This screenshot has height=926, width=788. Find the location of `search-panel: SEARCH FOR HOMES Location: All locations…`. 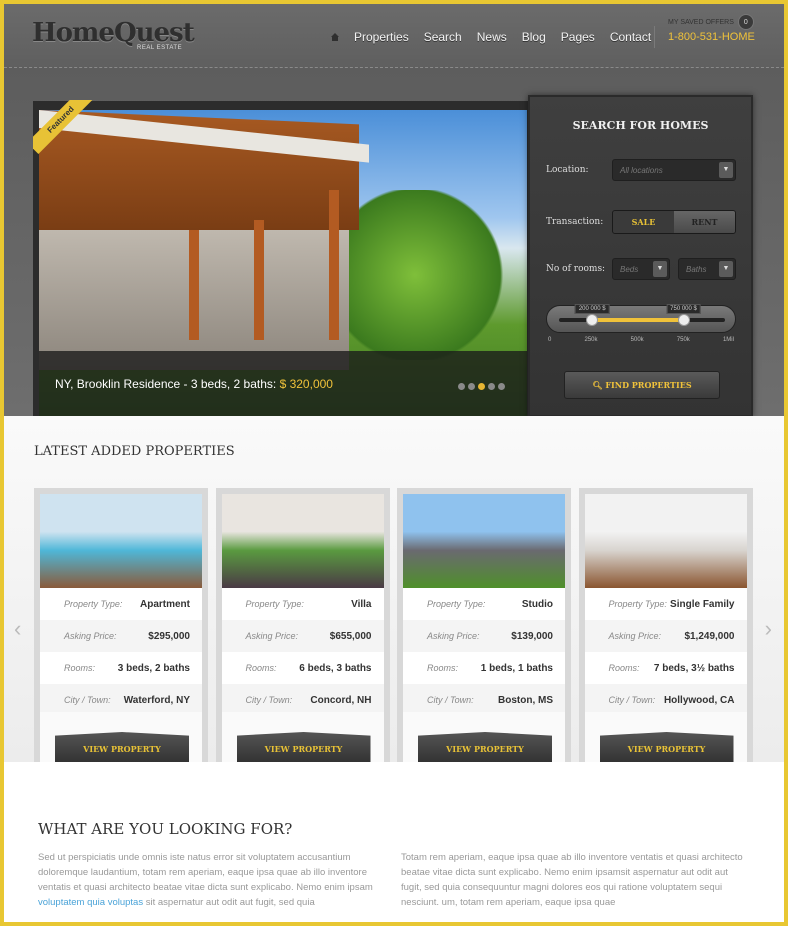

search-panel: SEARCH FOR HOMES Location: All locations… is located at coordinates (640, 256).